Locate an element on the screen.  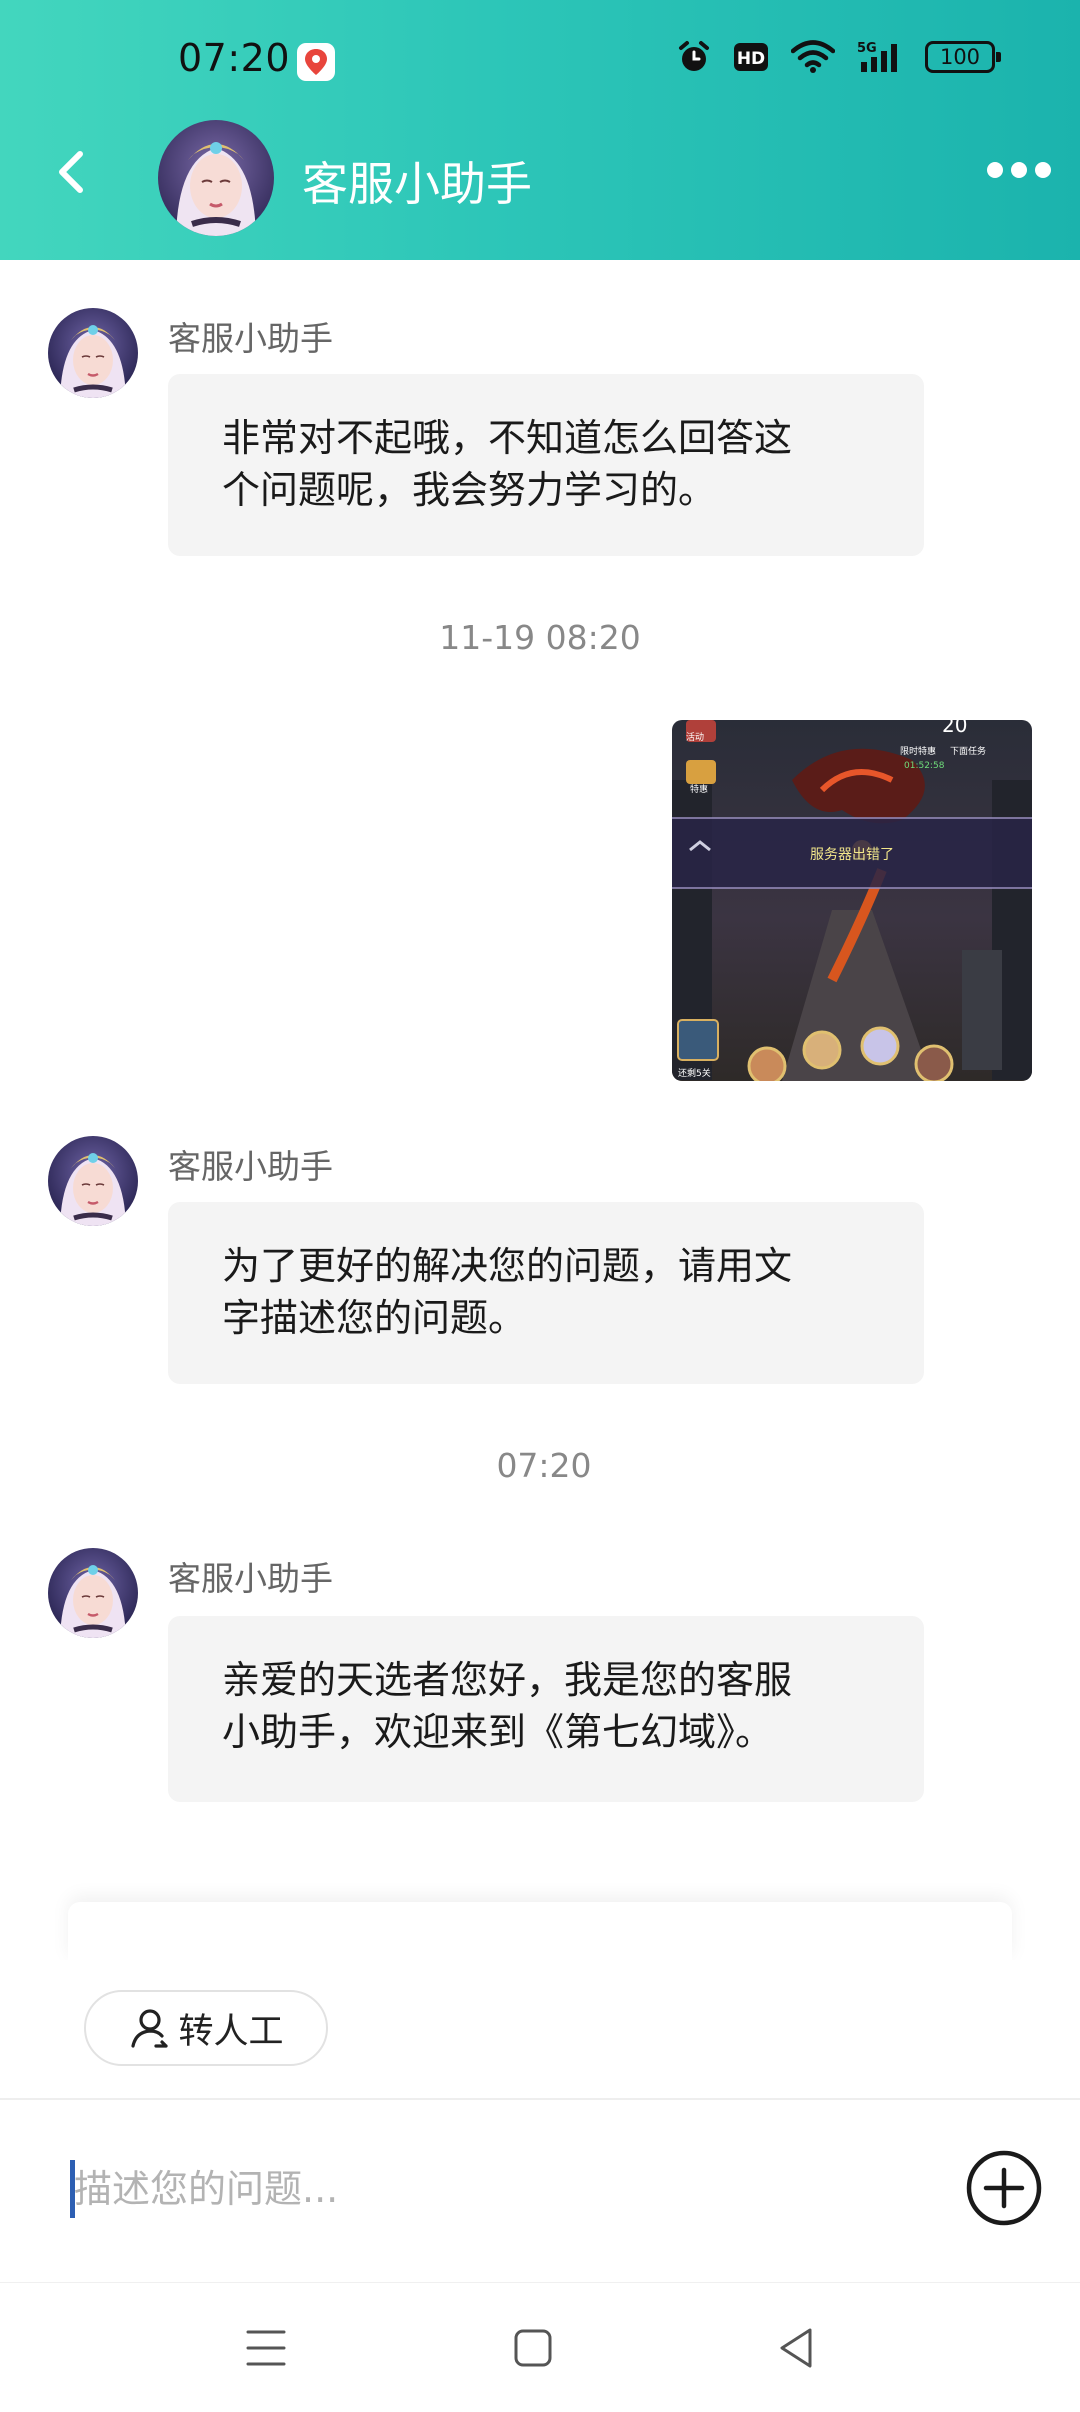
chat-header: 07:20 HD 5G 100 客服小助手 is located at coordinates (540, 130).